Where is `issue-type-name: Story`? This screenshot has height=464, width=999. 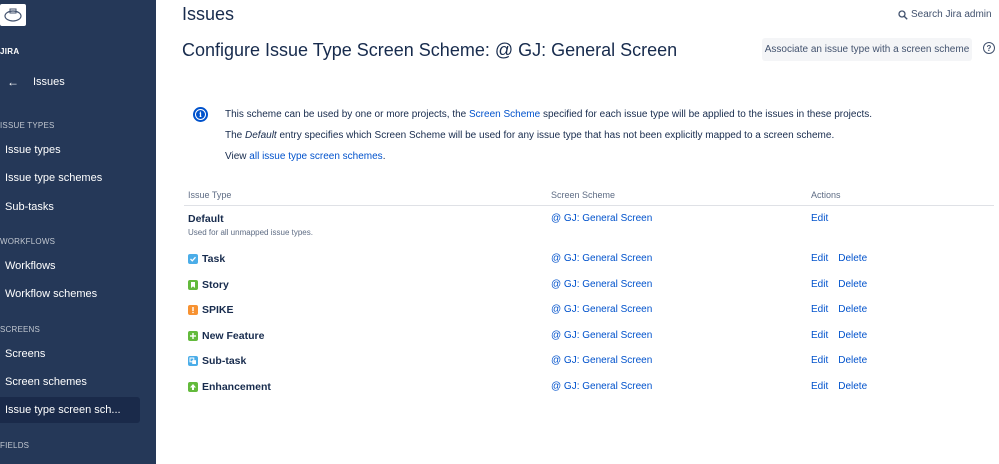 issue-type-name: Story is located at coordinates (215, 285).